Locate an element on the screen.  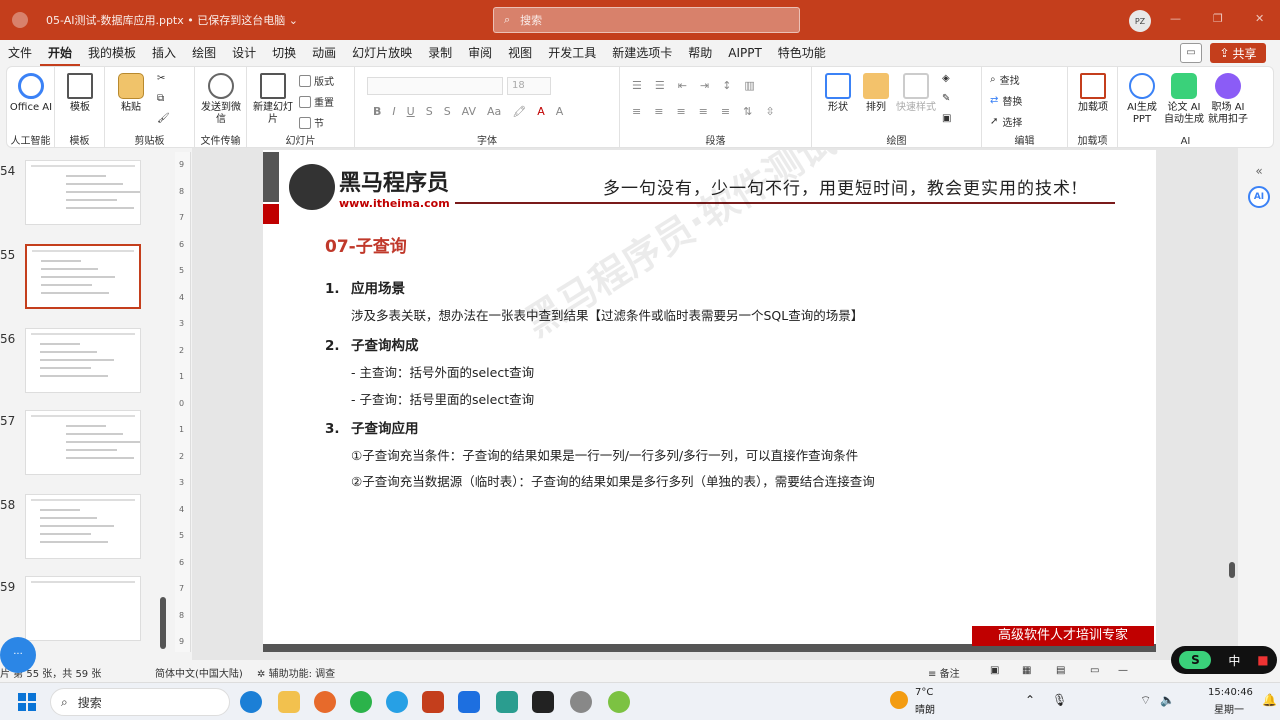
volume-icon: 🔈 is located at coordinates (1167, 700).